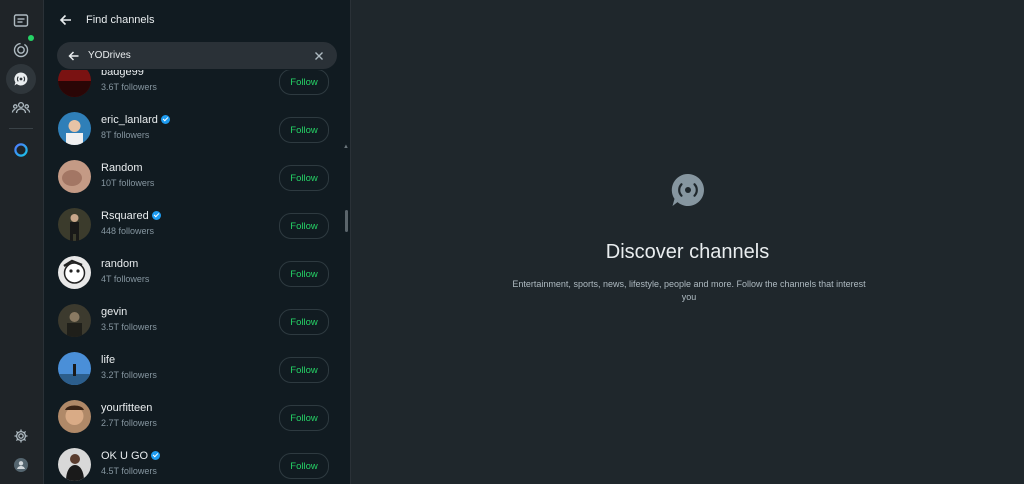 The image size is (1024, 484). Describe the element at coordinates (109, 55) in the screenshot. I see `search-query: YODrives` at that location.